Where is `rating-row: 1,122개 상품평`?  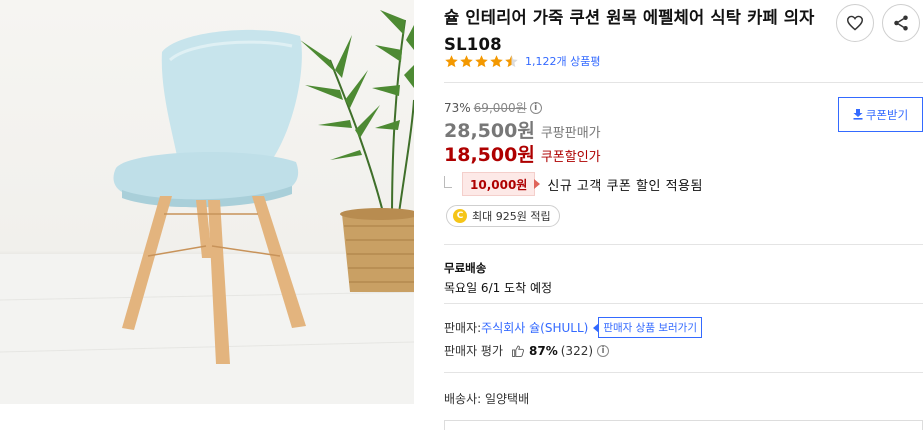 rating-row: 1,122개 상품평 is located at coordinates (522, 61).